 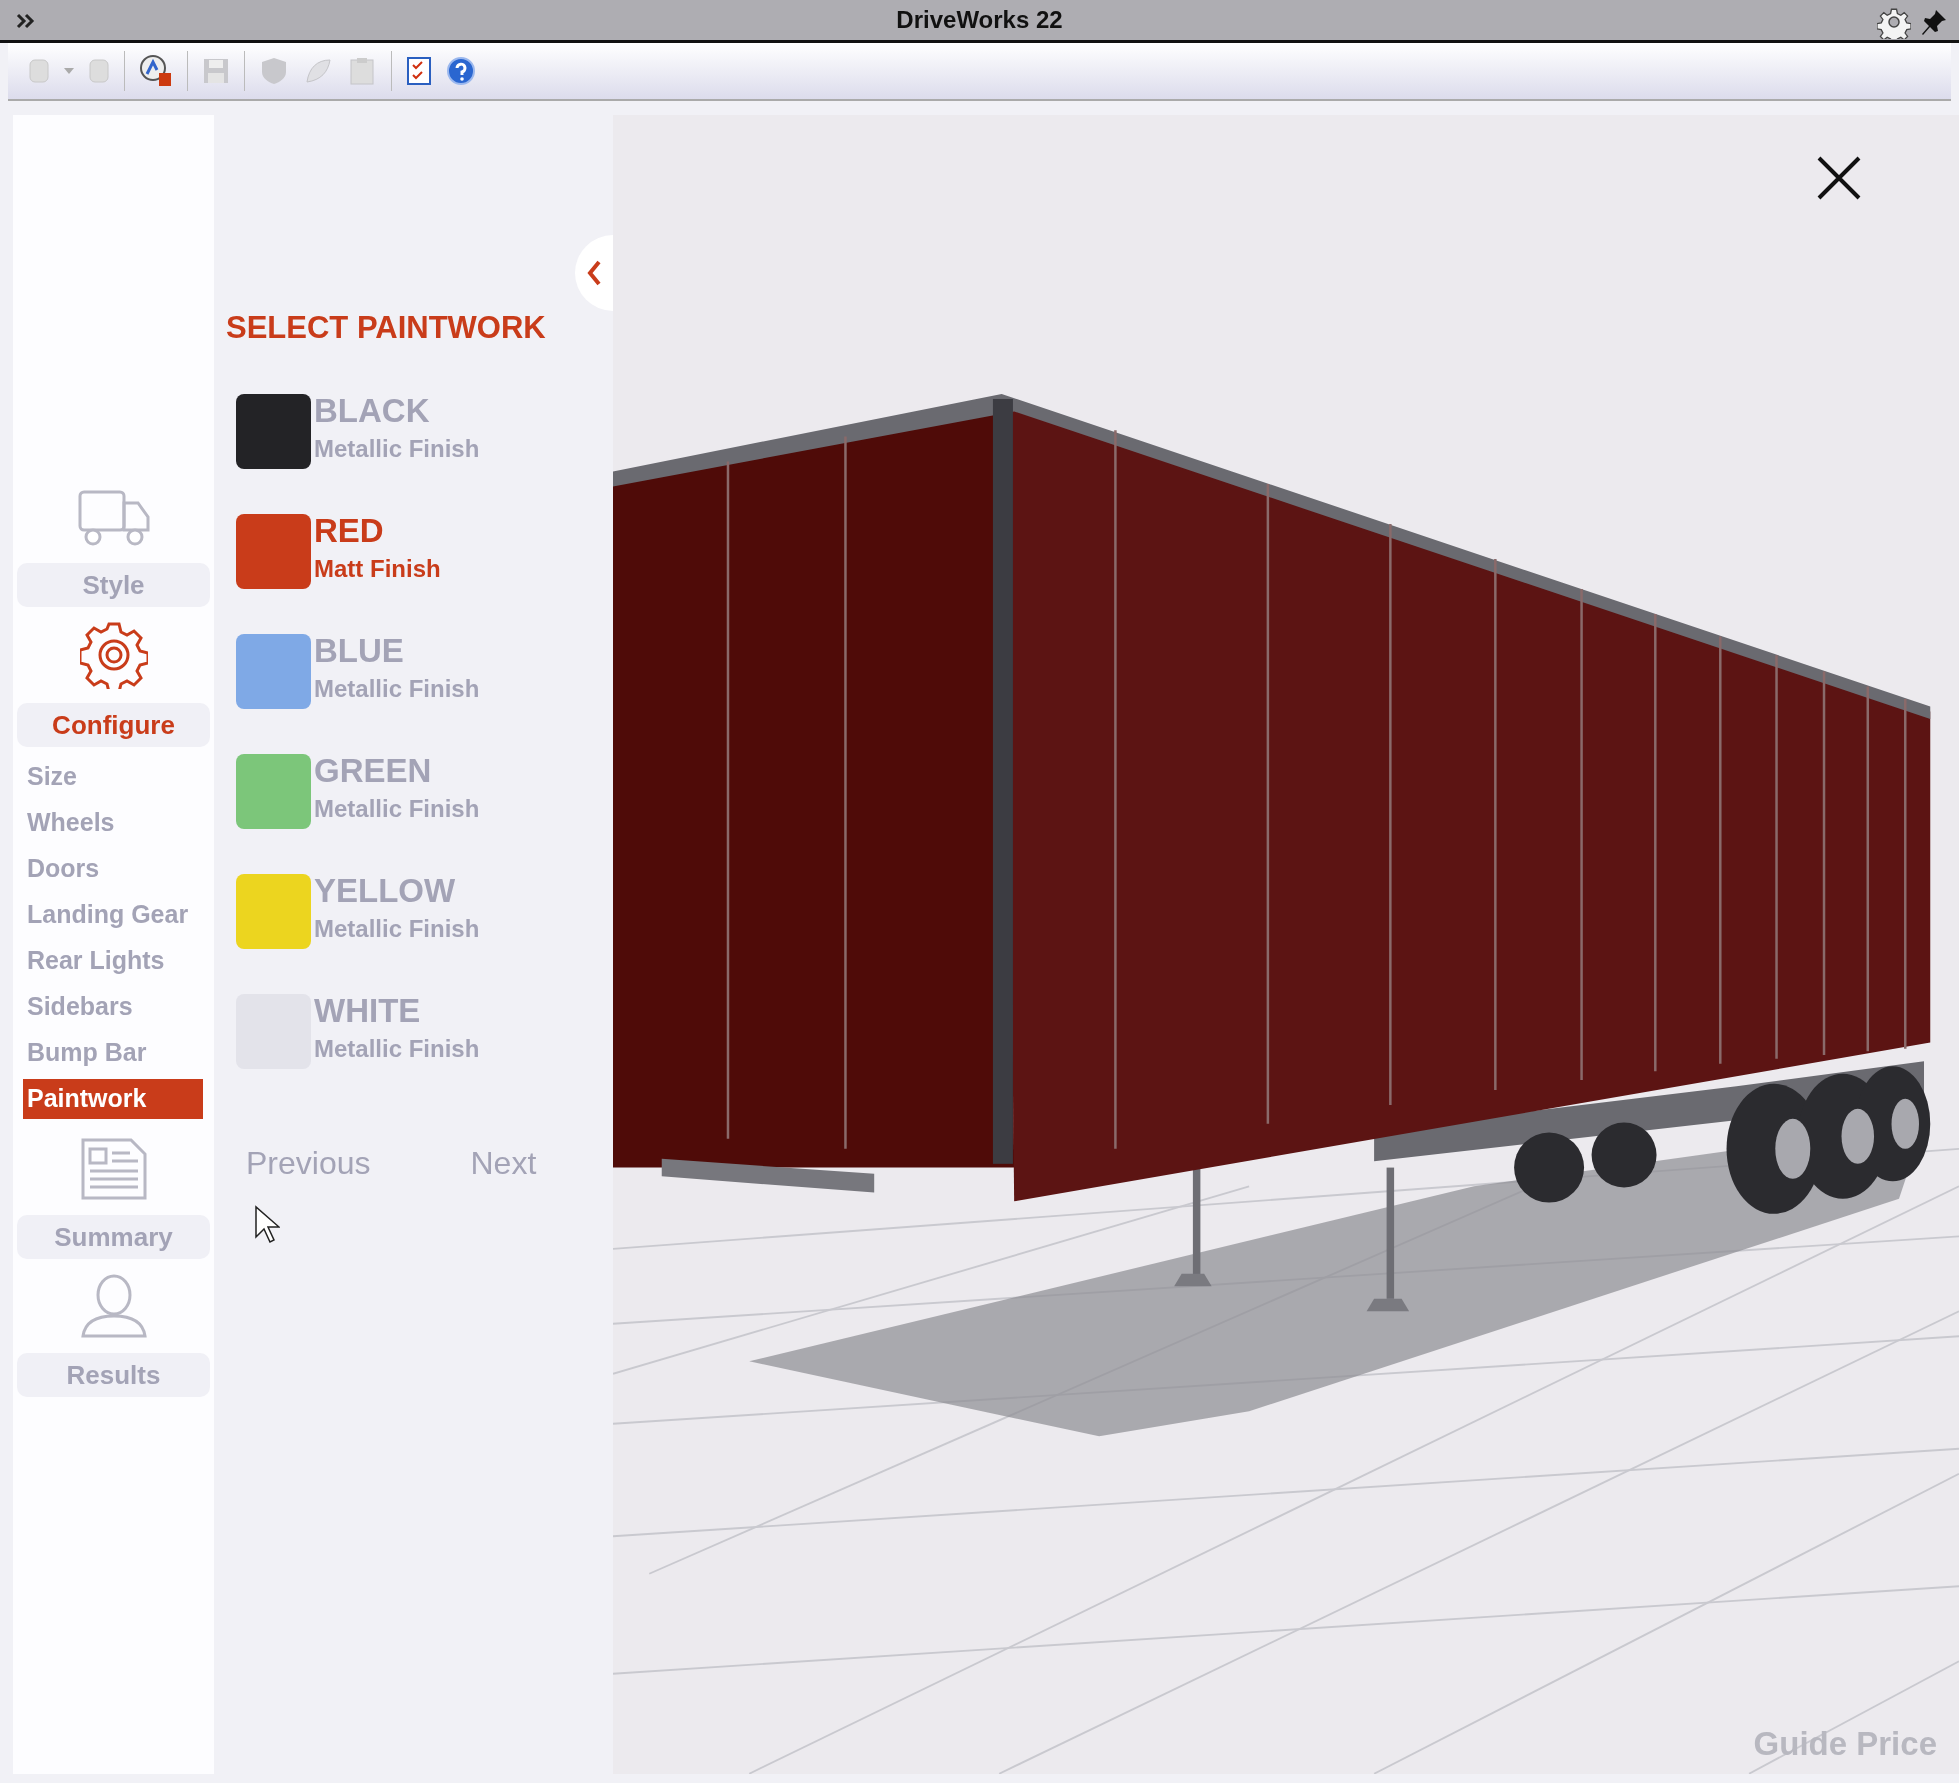 I want to click on nav-button: Next, so click(x=503, y=1162).